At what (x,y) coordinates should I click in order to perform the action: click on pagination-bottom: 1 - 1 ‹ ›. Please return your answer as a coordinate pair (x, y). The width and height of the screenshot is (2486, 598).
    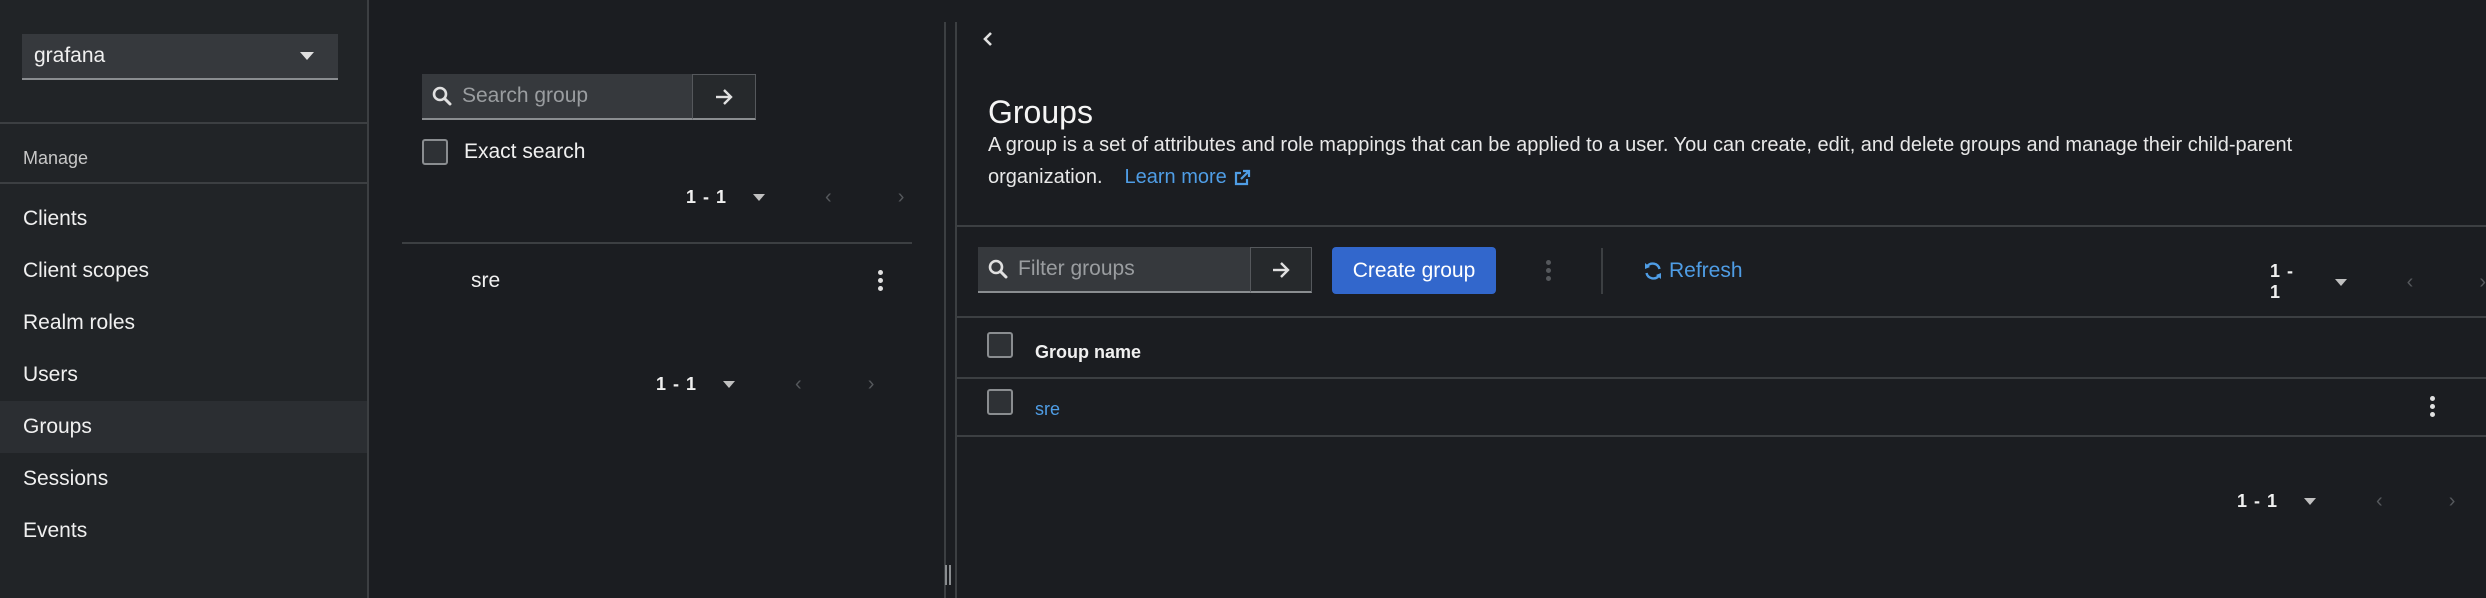
    Looking at the image, I should click on (2346, 501).